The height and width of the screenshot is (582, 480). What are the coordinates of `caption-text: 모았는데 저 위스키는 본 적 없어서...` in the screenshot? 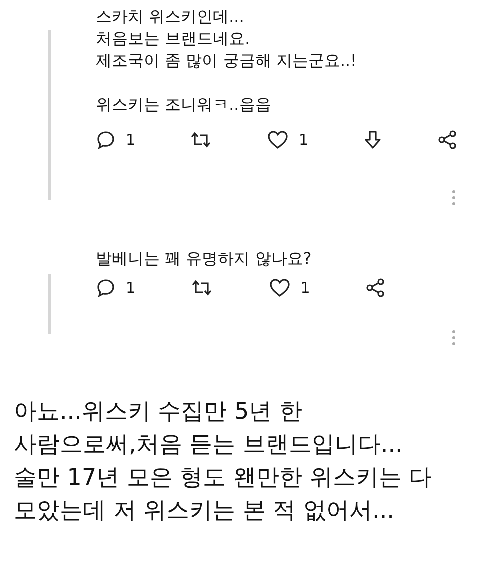 It's located at (205, 511).